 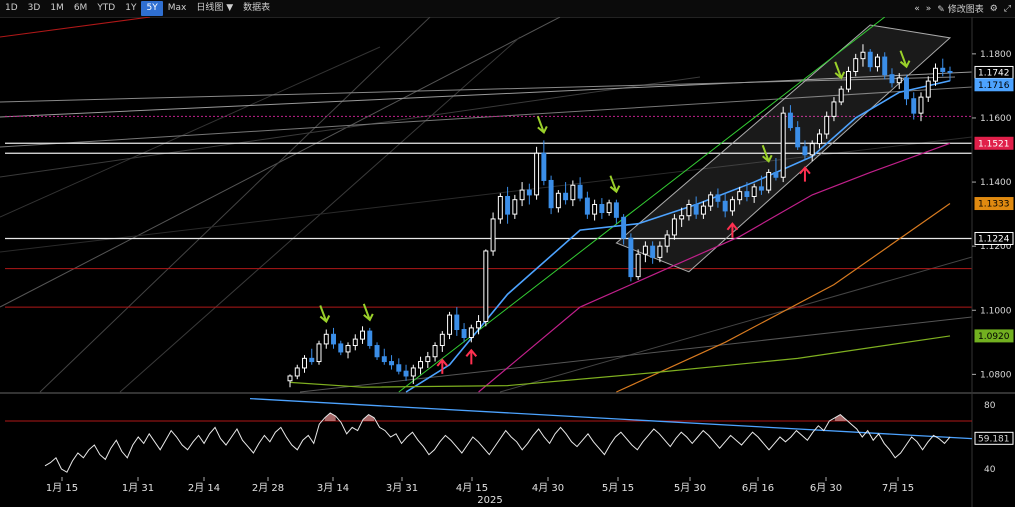 What do you see at coordinates (106, 8) in the screenshot?
I see `period-button-ytd: YTD` at bounding box center [106, 8].